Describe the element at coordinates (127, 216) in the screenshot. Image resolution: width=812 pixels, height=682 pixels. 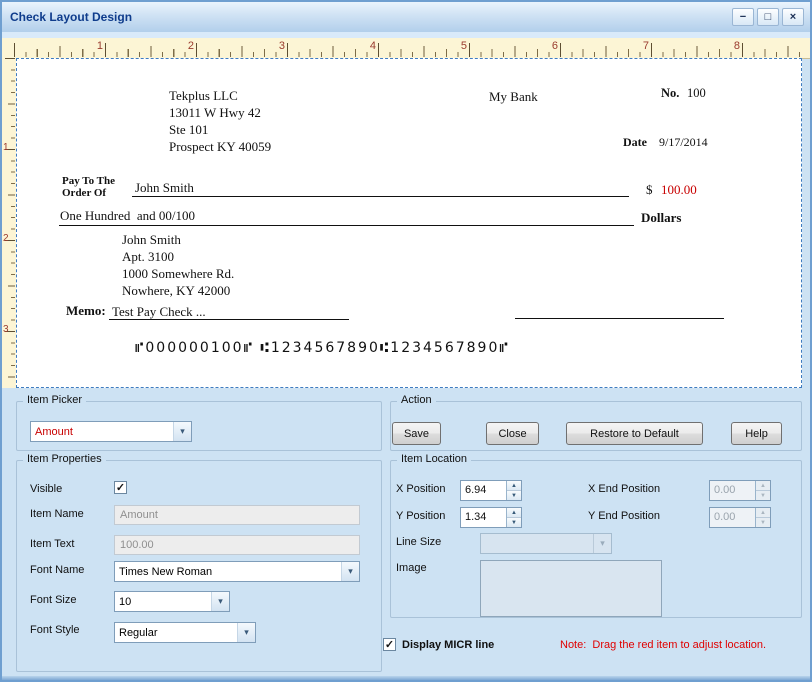
I see `amount-words-item: One Hundred and 00/100` at that location.